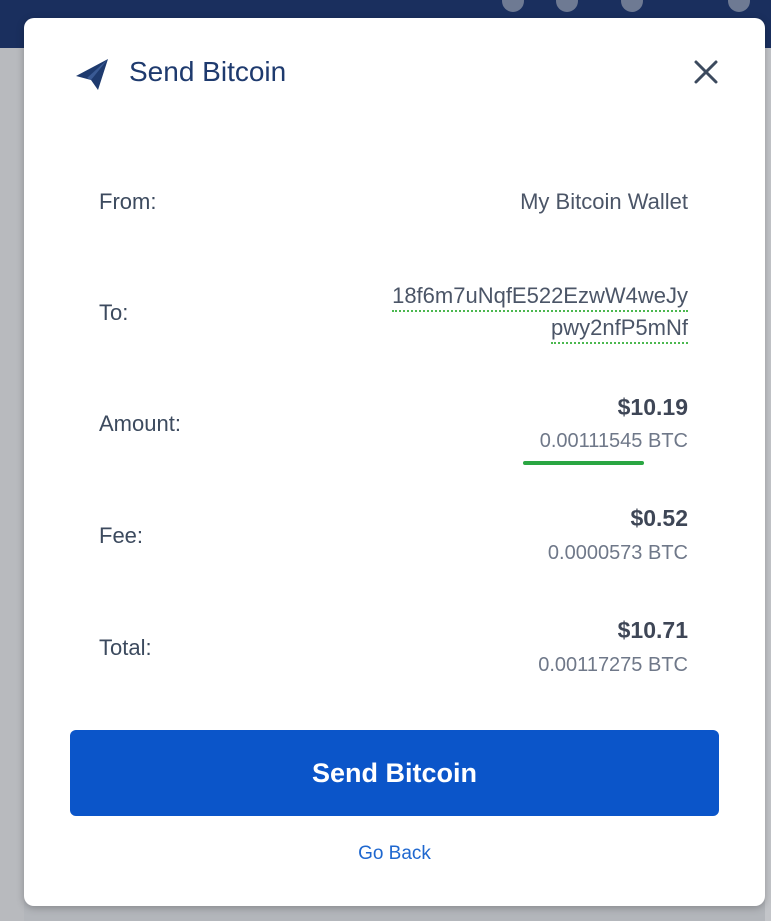  I want to click on refresh-icon, so click(567, 6).